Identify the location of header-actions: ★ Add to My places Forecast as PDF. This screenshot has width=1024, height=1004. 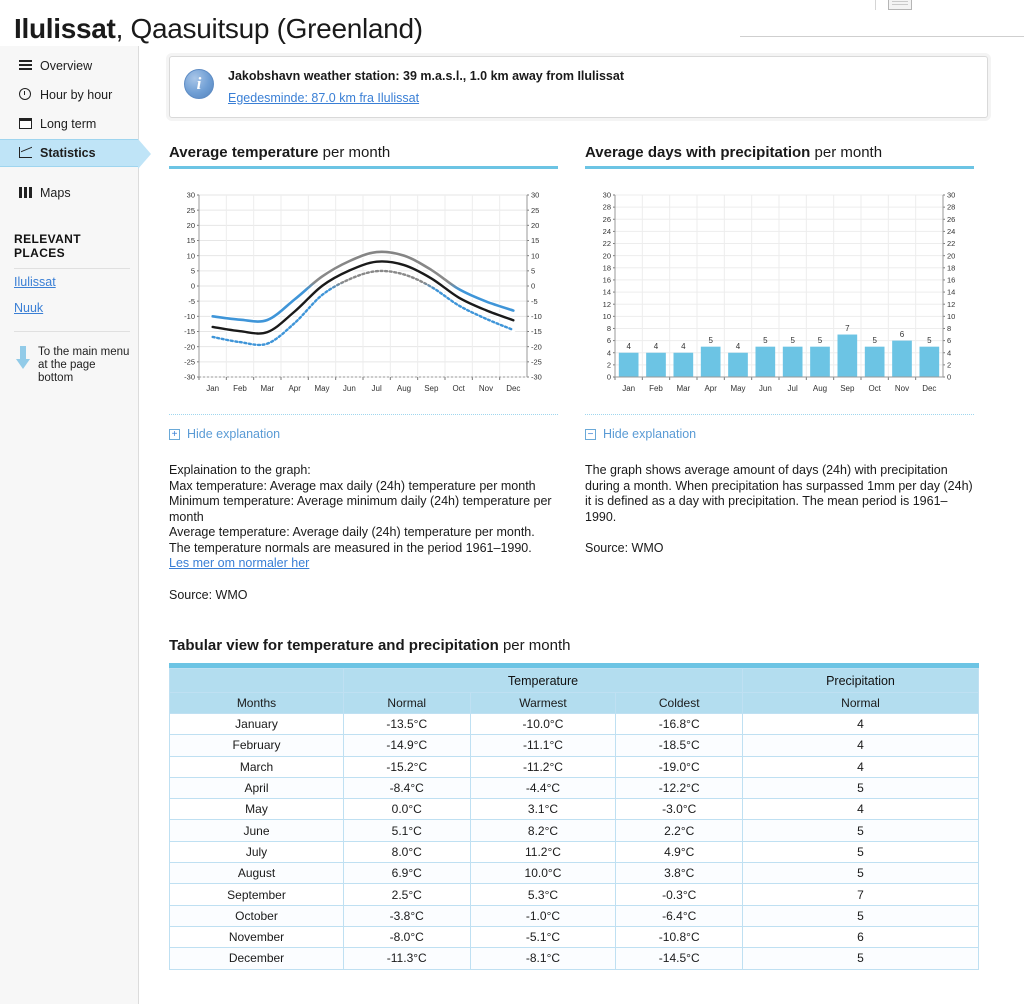
(879, 5).